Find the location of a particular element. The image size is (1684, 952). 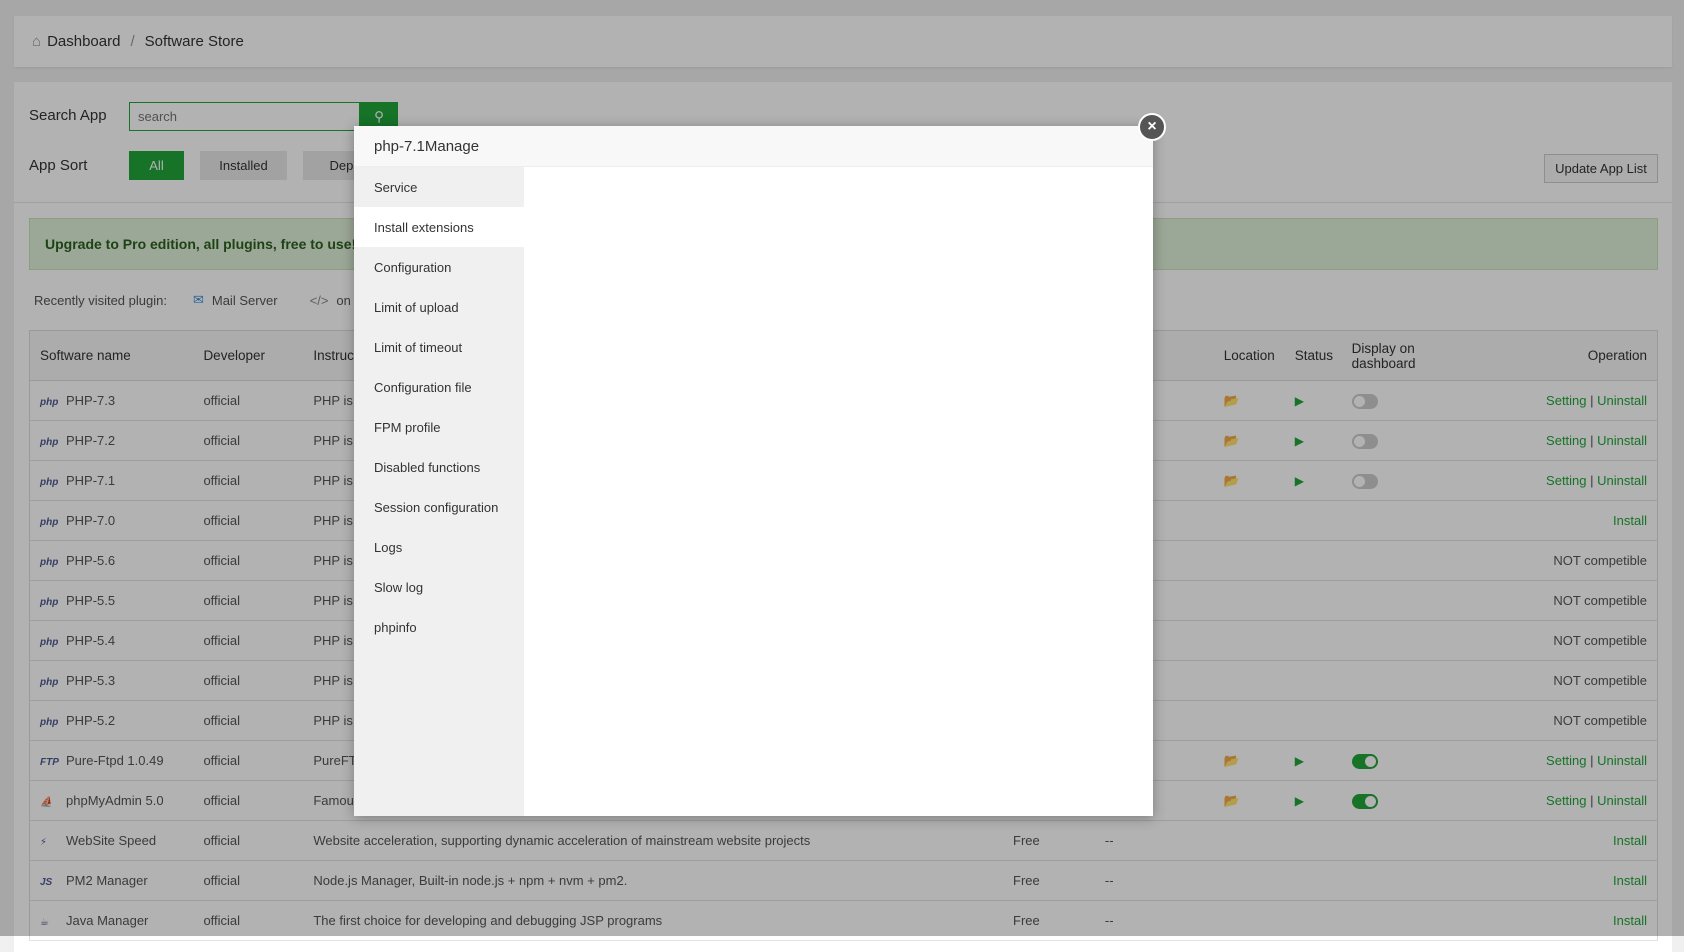

dialog-menu-item: Limit of timeout is located at coordinates (439, 347).